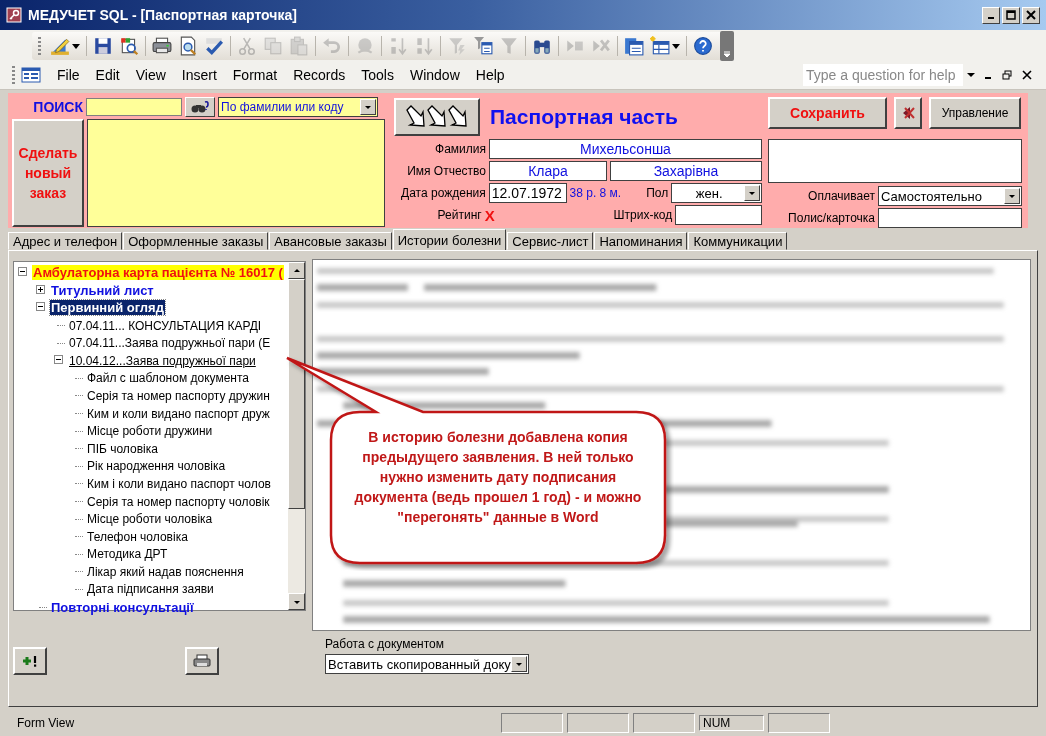  I want to click on minimize-button, so click(991, 15).